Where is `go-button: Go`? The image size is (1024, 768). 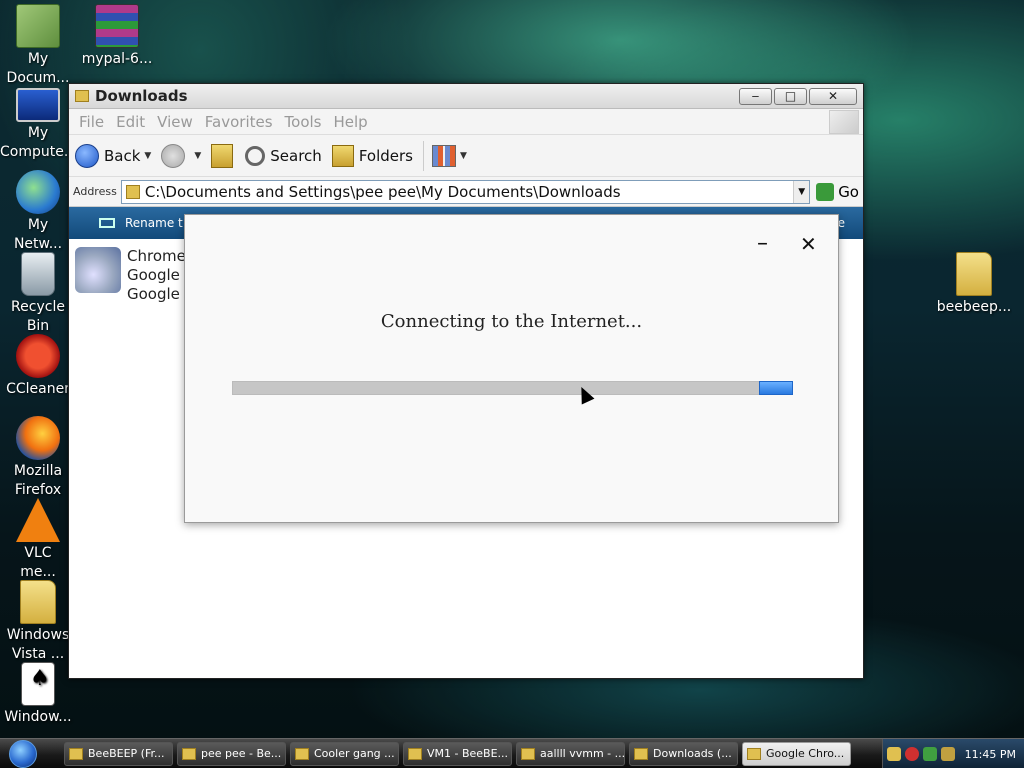 go-button: Go is located at coordinates (837, 191).